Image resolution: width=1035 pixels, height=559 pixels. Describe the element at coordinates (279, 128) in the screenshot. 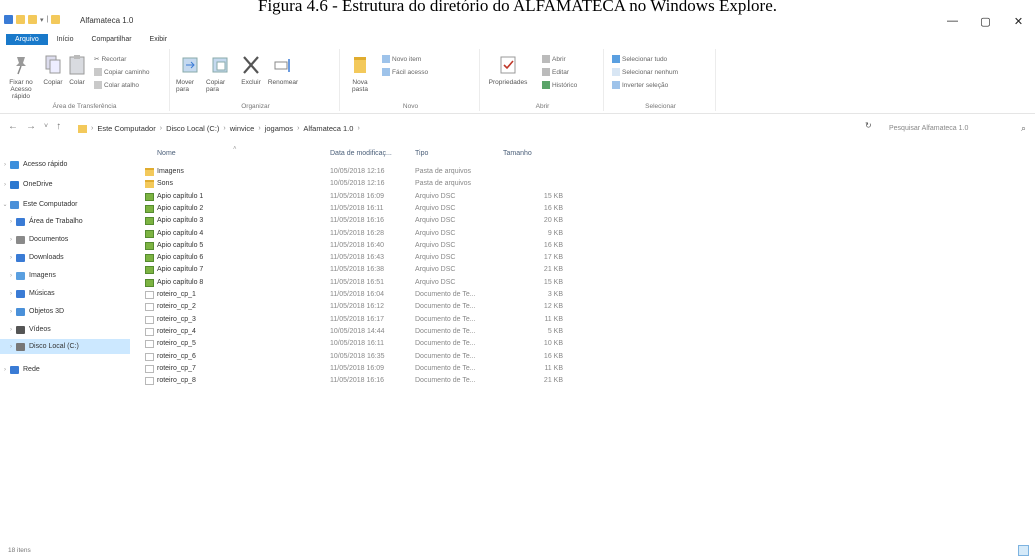

I see `breadcrumb-jogamos: jogamos` at that location.